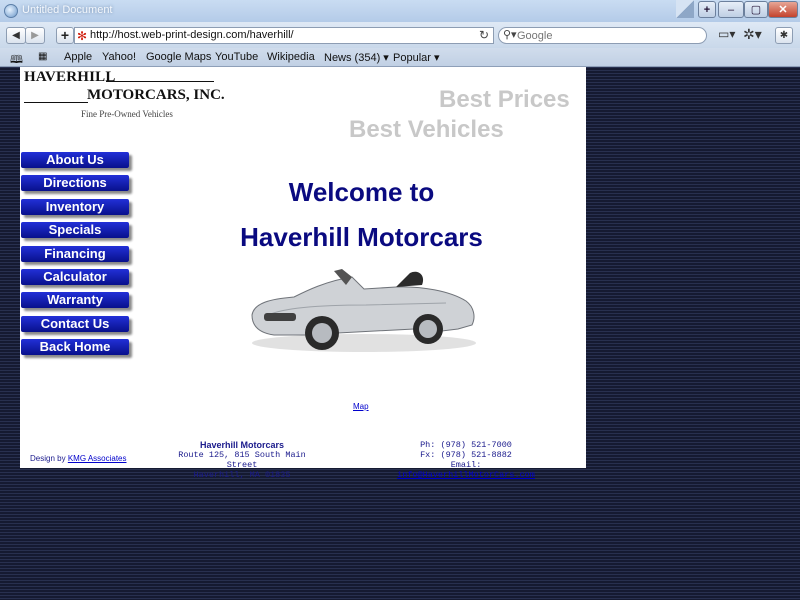 The width and height of the screenshot is (800, 600). What do you see at coordinates (466, 445) in the screenshot?
I see `footer-phone: Ph: (978) 521-7000` at bounding box center [466, 445].